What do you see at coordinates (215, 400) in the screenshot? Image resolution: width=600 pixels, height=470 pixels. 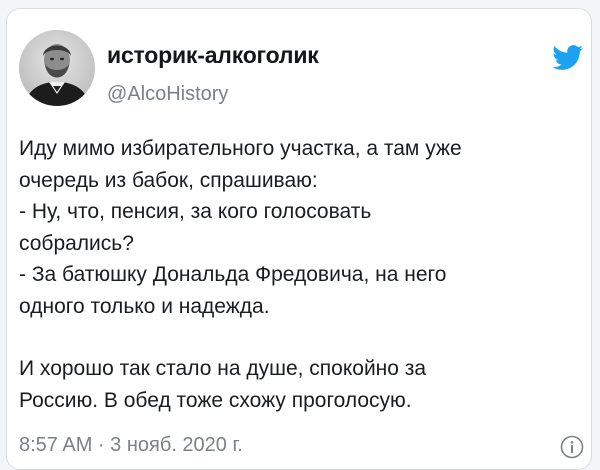 I see `tweet-line: Россию. В обед тоже схожу проголосую.` at bounding box center [215, 400].